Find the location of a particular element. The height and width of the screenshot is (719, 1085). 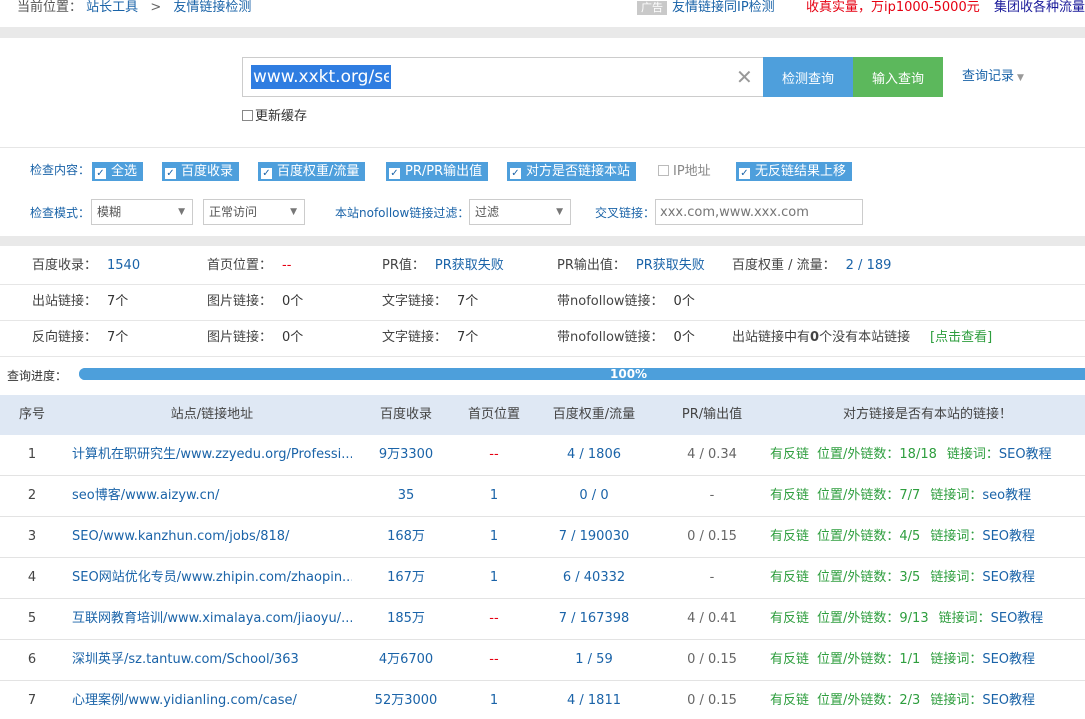

stat-baidu-index: 百度收录： 1540 is located at coordinates (86, 265).